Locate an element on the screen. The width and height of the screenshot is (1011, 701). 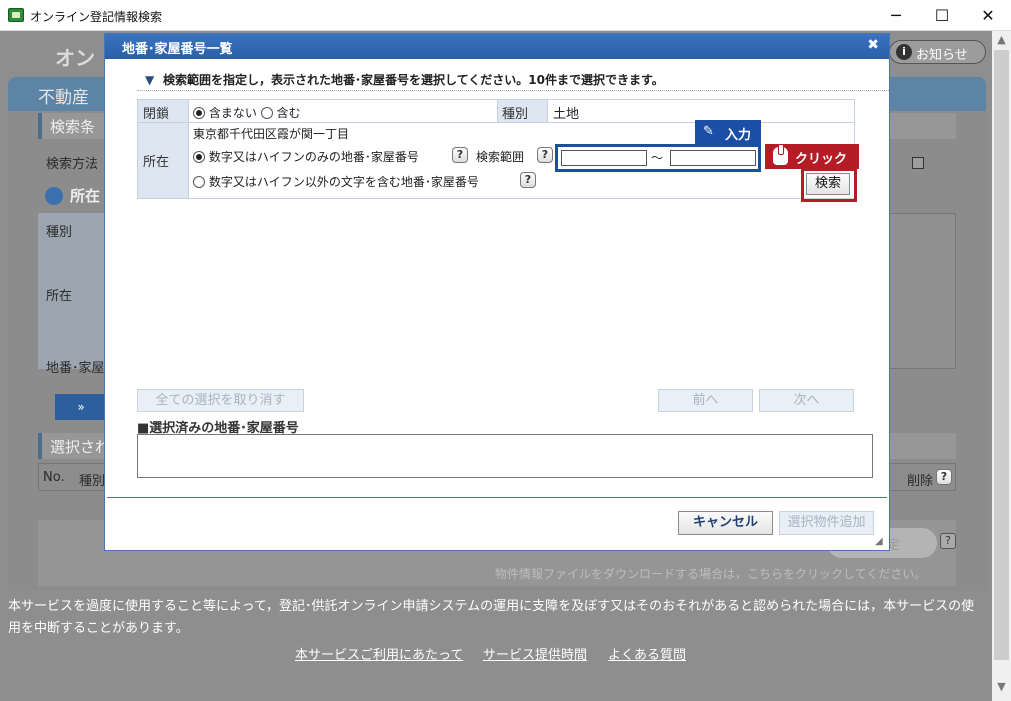
dialog-close-icon: ✖ is located at coordinates (873, 45).